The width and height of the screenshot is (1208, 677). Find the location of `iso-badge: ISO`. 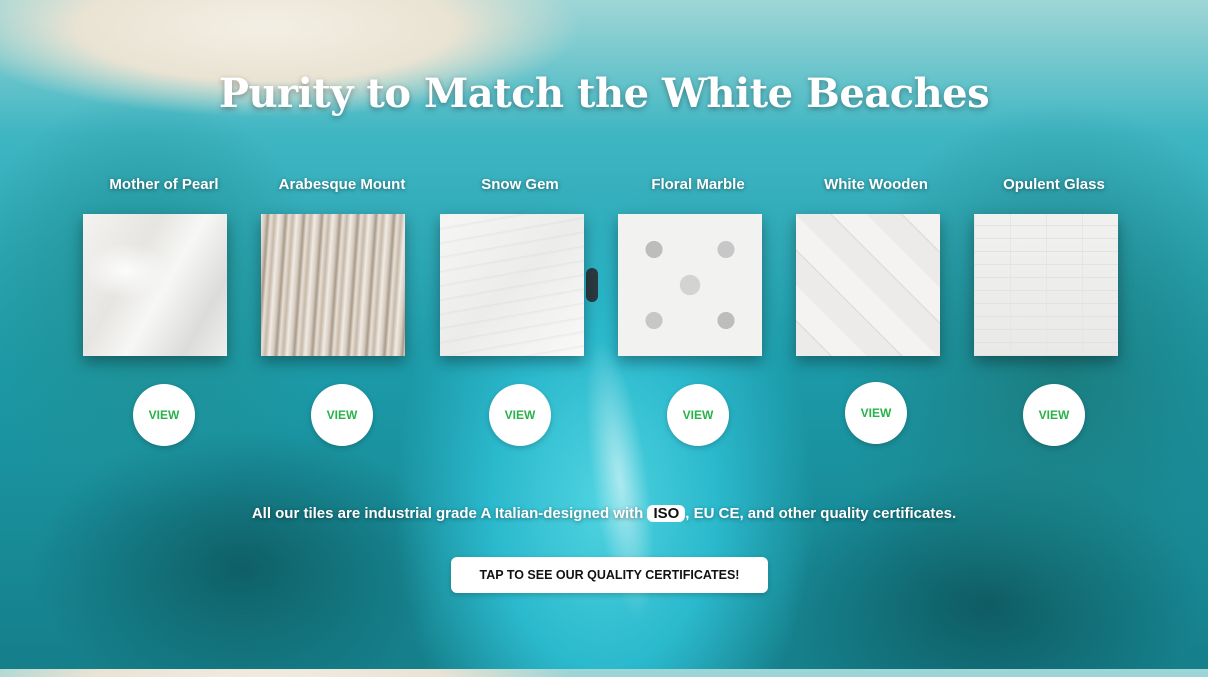

iso-badge: ISO is located at coordinates (666, 513).